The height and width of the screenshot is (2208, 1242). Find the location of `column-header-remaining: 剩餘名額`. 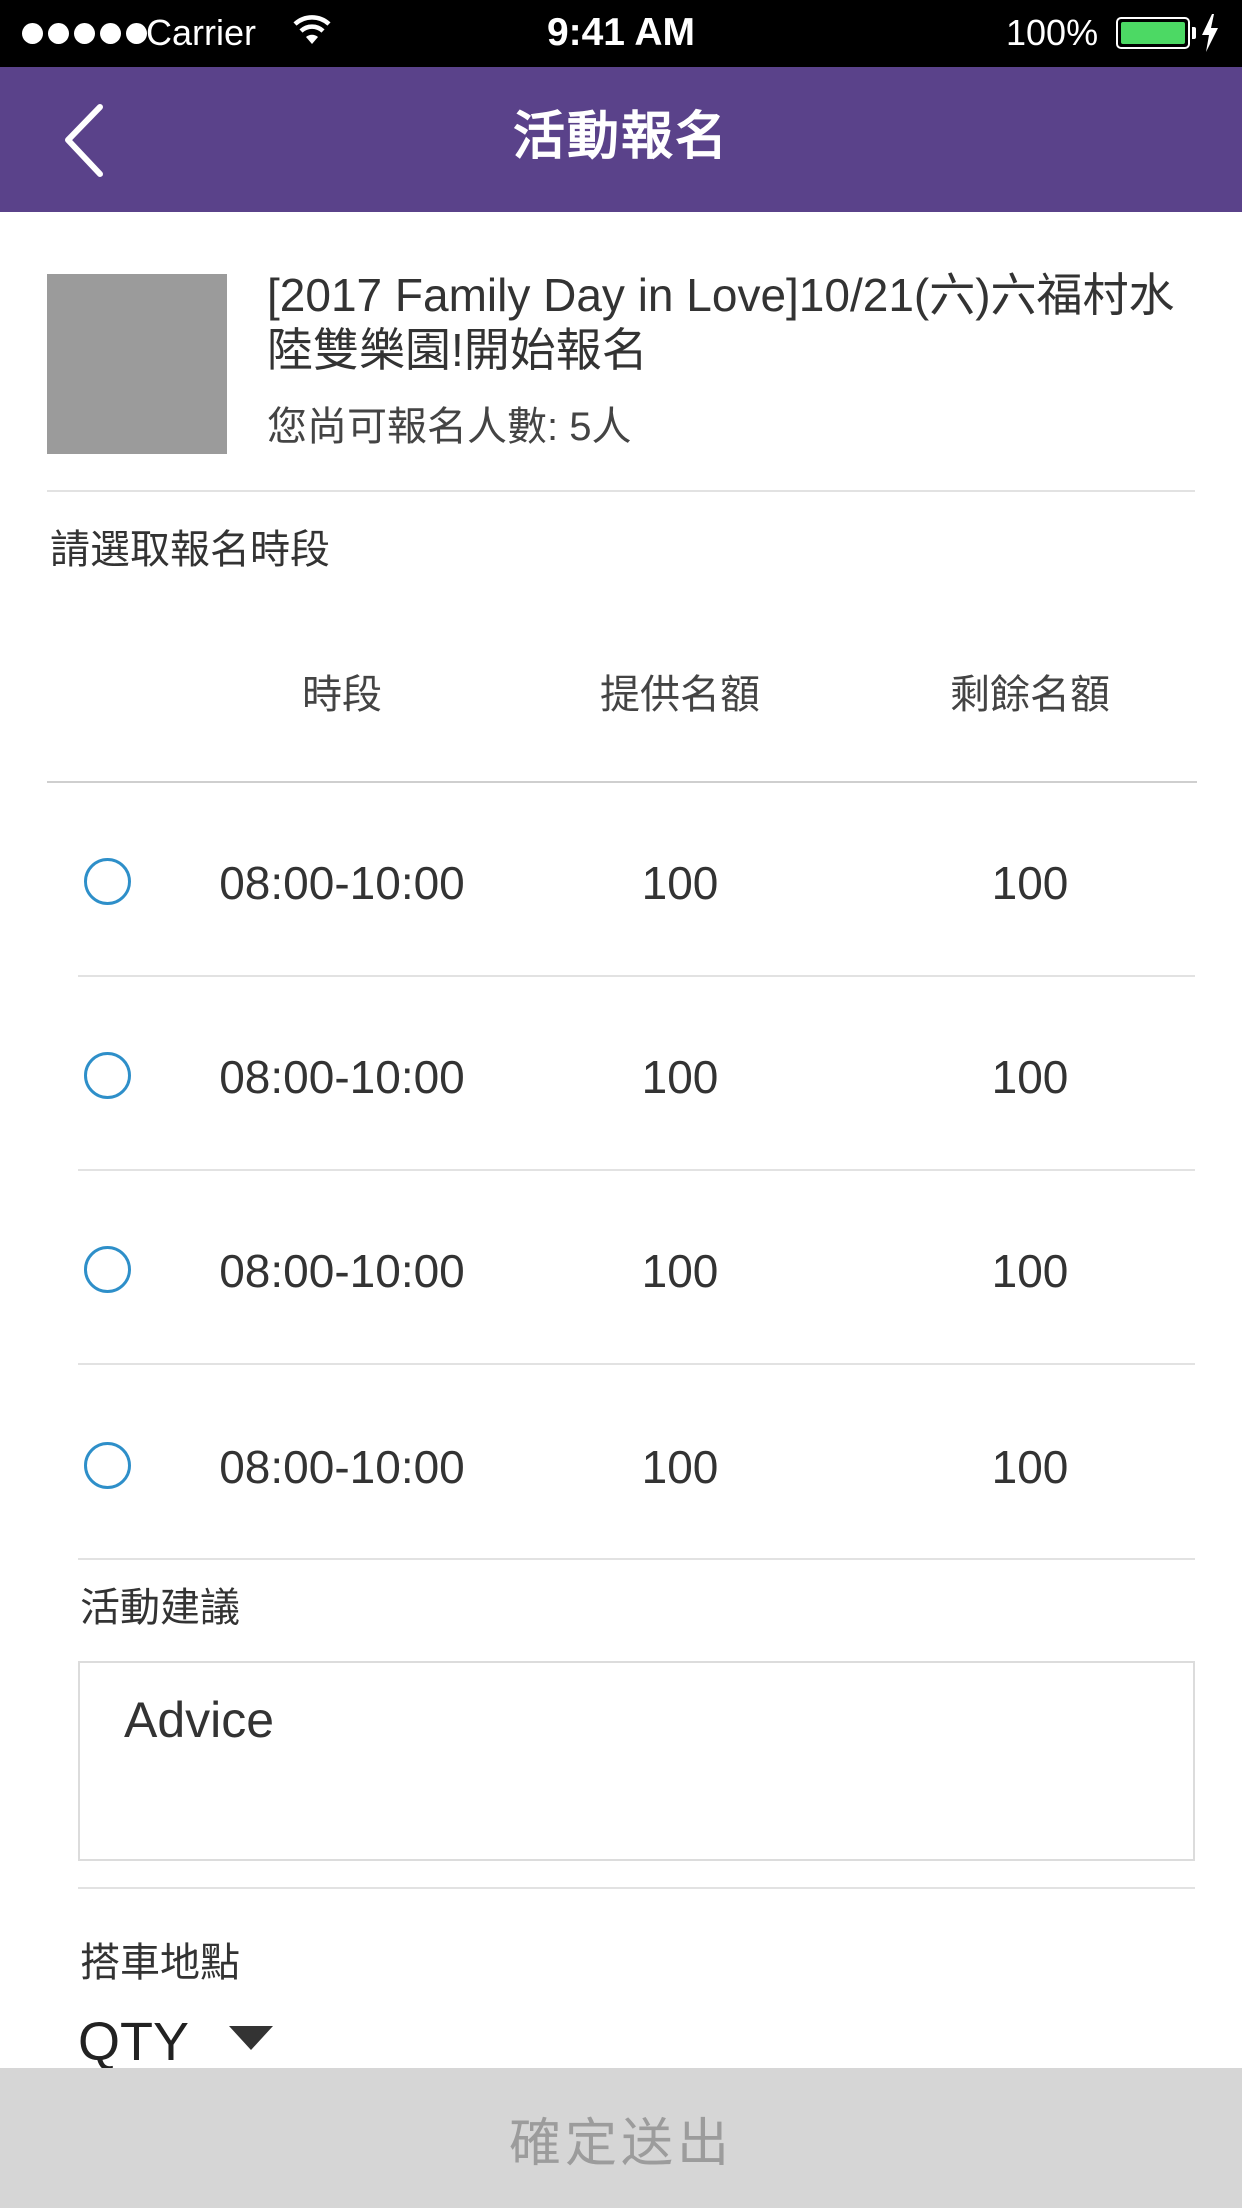

column-header-remaining: 剩餘名額 is located at coordinates (1030, 695).